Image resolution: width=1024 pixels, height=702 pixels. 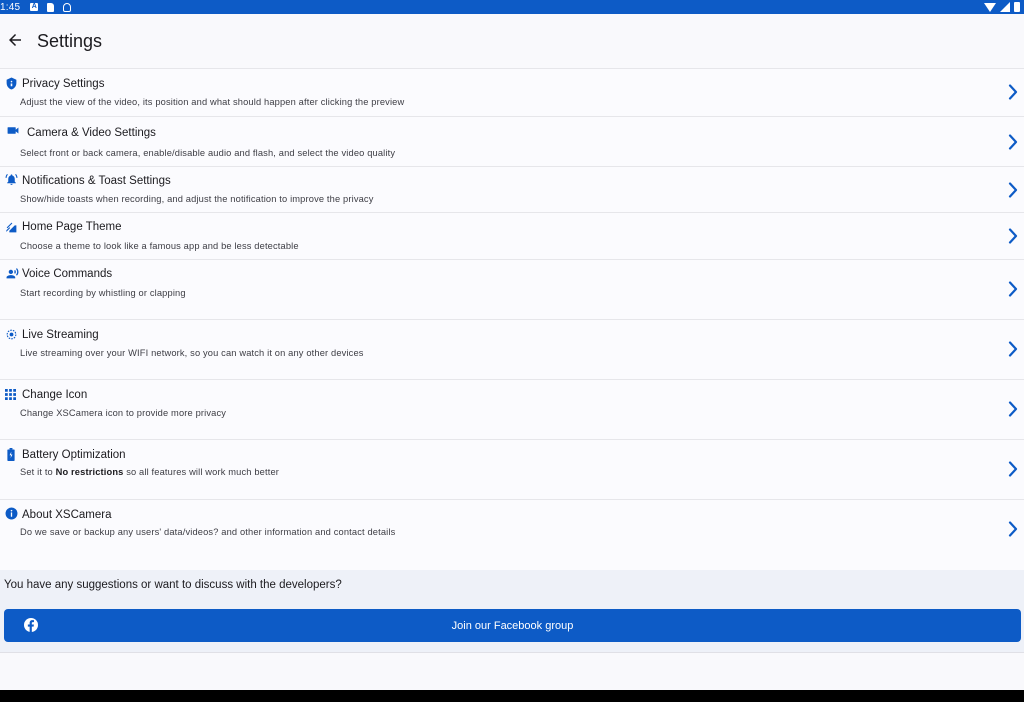 What do you see at coordinates (60, 335) in the screenshot?
I see `settings-item-title: Live Streaming` at bounding box center [60, 335].